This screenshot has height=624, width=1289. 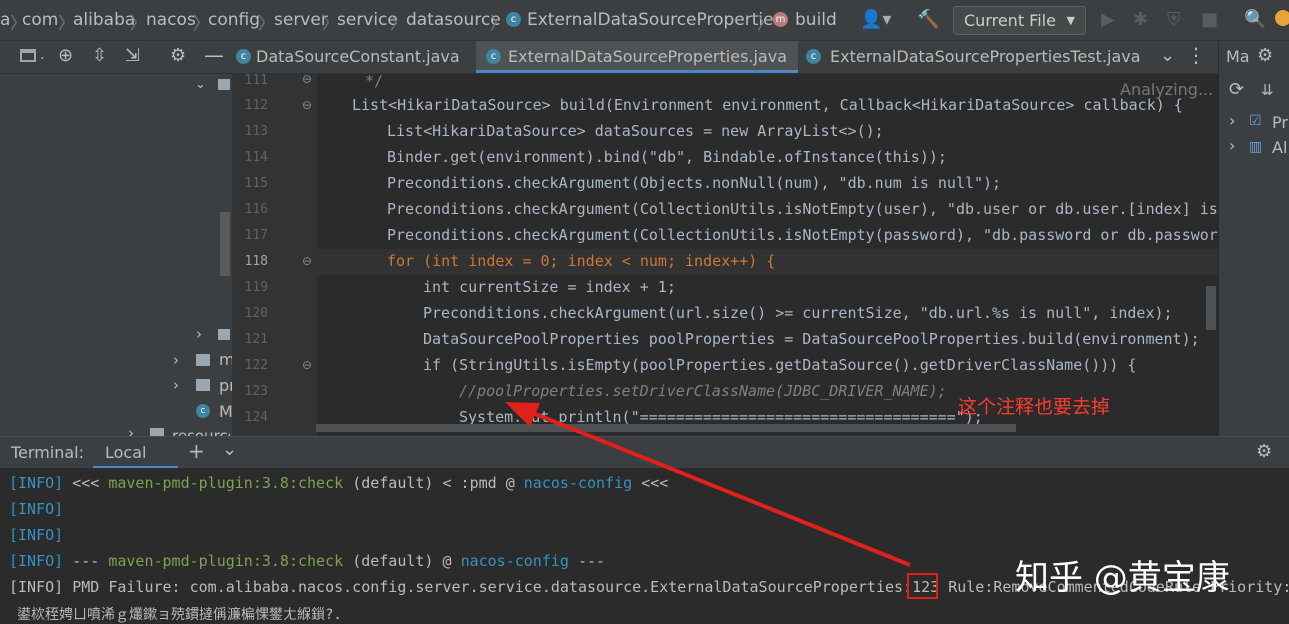 What do you see at coordinates (367, 20) in the screenshot?
I see `breadcrumb-item: service` at bounding box center [367, 20].